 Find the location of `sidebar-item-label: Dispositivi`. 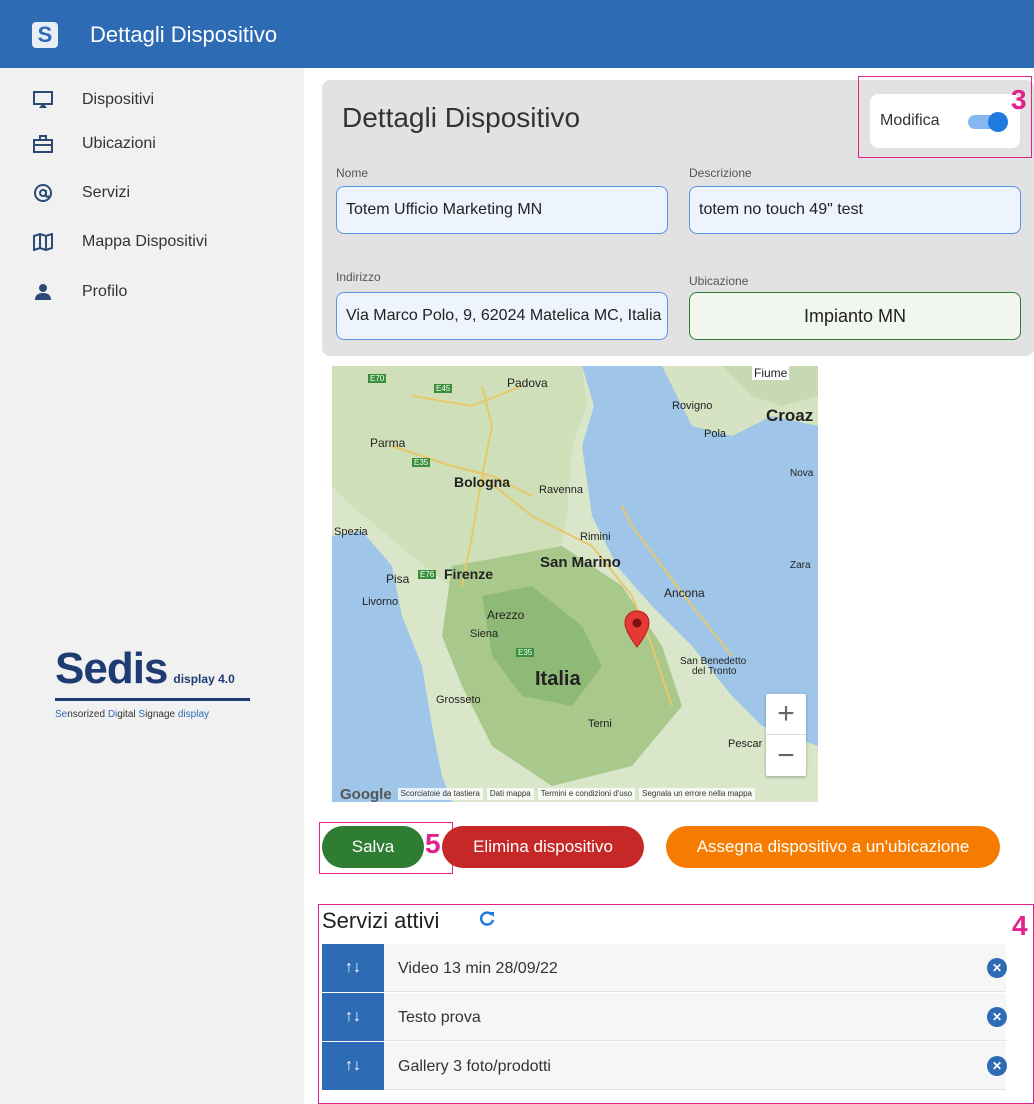

sidebar-item-label: Dispositivi is located at coordinates (118, 99).